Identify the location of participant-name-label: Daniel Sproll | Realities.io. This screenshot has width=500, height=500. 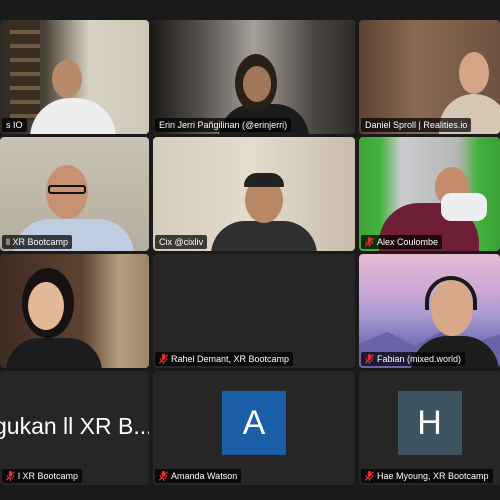
(416, 125).